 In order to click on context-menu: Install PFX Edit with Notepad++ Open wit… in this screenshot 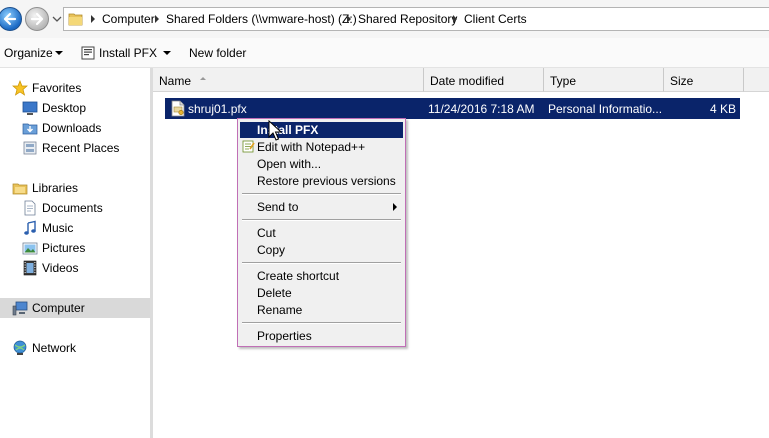, I will do `click(321, 232)`.